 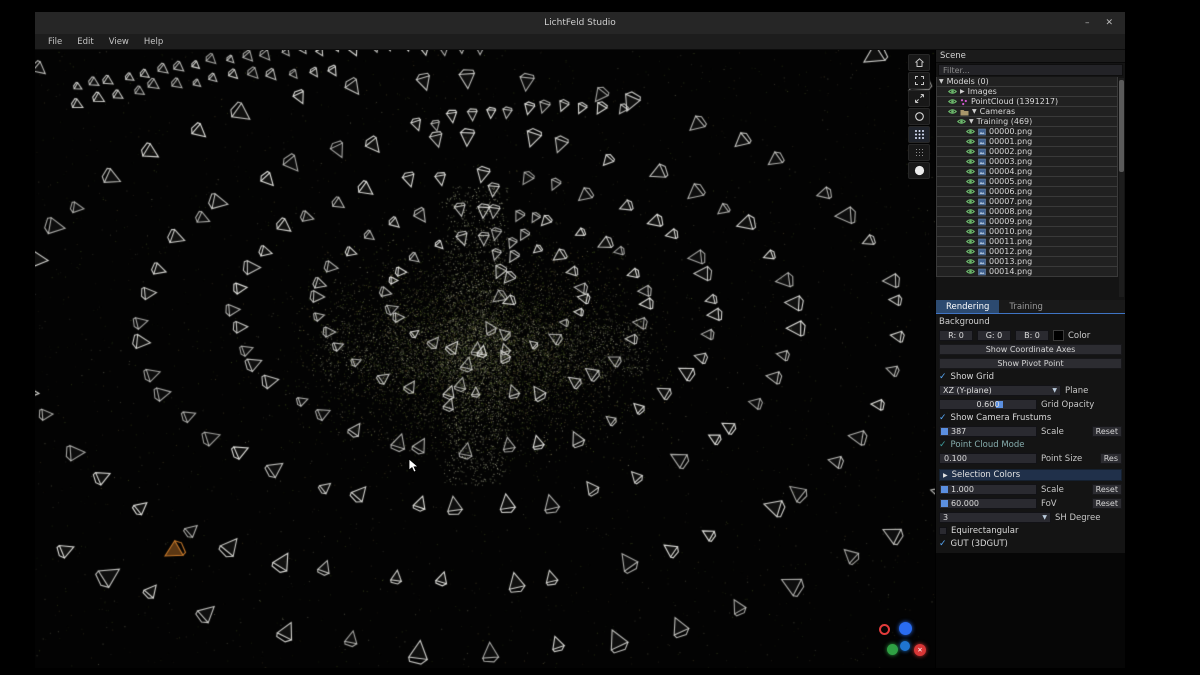 What do you see at coordinates (1030, 475) in the screenshot?
I see `selection-colors-section: ▶ Selection Colors` at bounding box center [1030, 475].